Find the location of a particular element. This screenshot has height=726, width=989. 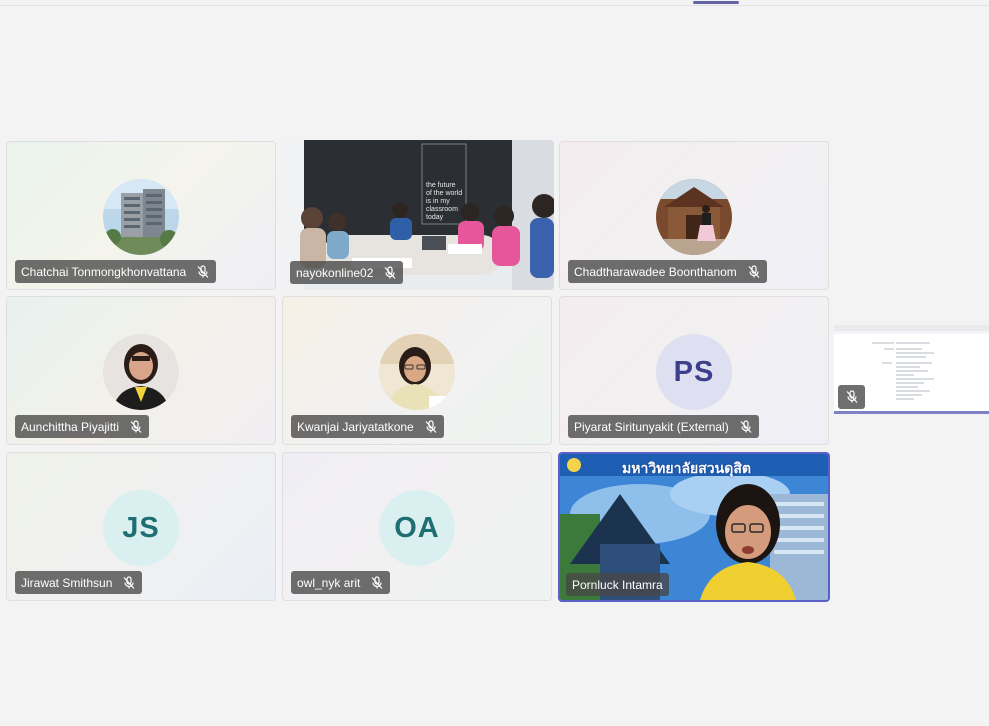

participant-name-label: Kwanjai Jariyatatkone is located at coordinates (367, 426).